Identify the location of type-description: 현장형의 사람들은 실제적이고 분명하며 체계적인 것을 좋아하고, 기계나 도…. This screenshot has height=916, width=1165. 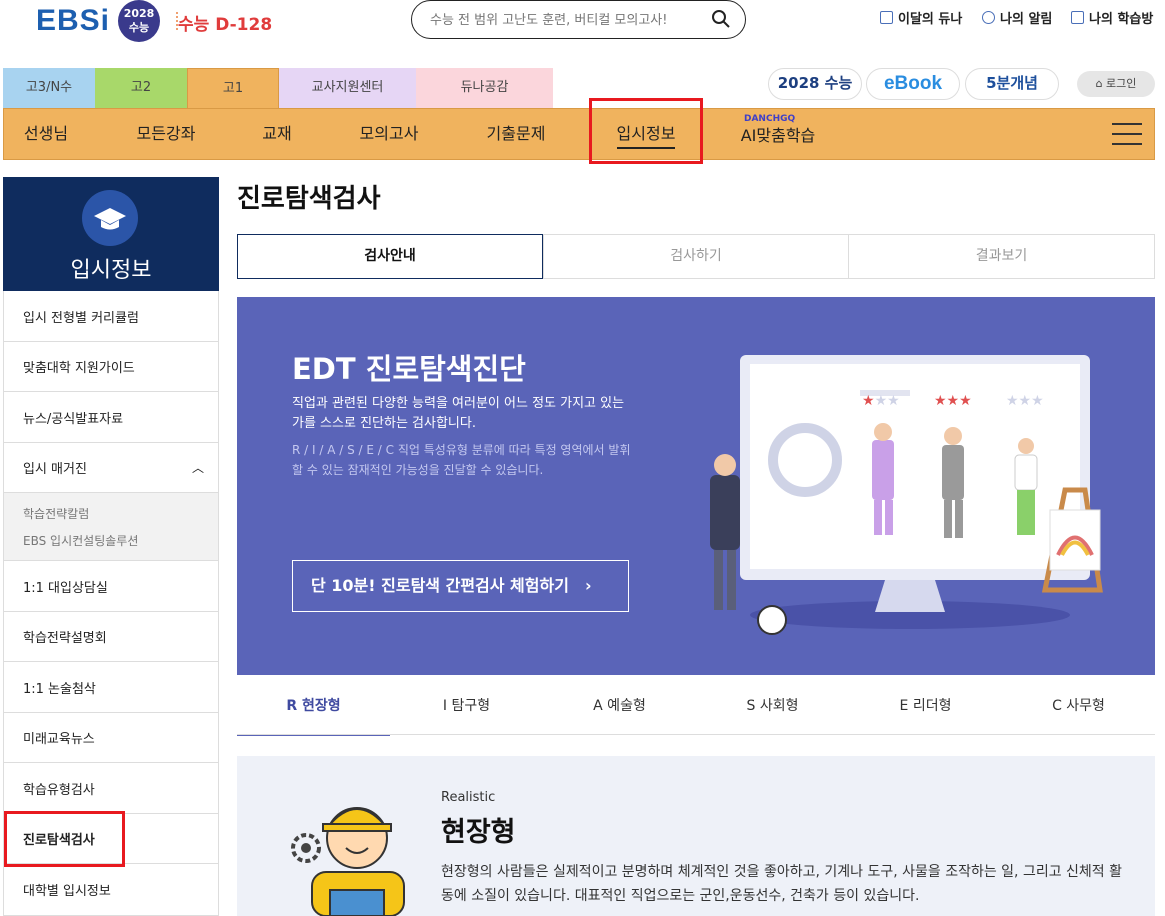
(782, 884).